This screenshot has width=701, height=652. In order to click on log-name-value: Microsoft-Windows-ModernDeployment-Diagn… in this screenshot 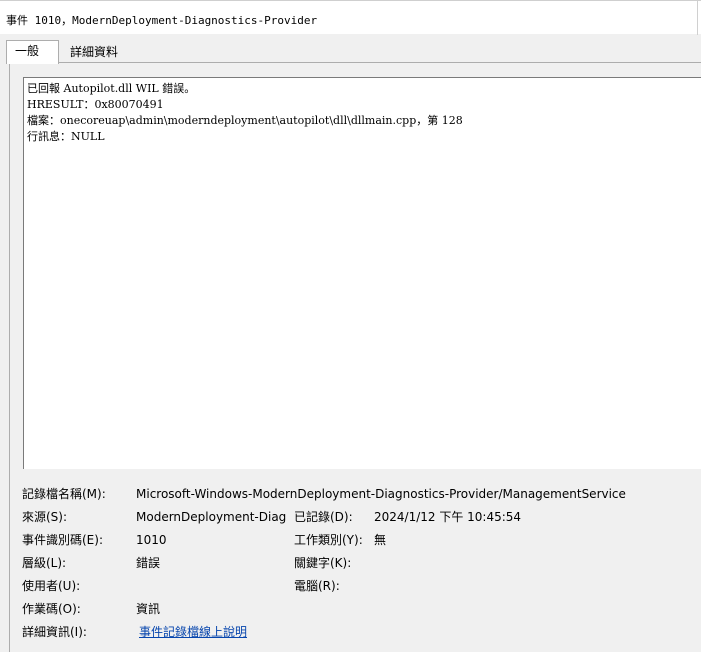, I will do `click(381, 494)`.